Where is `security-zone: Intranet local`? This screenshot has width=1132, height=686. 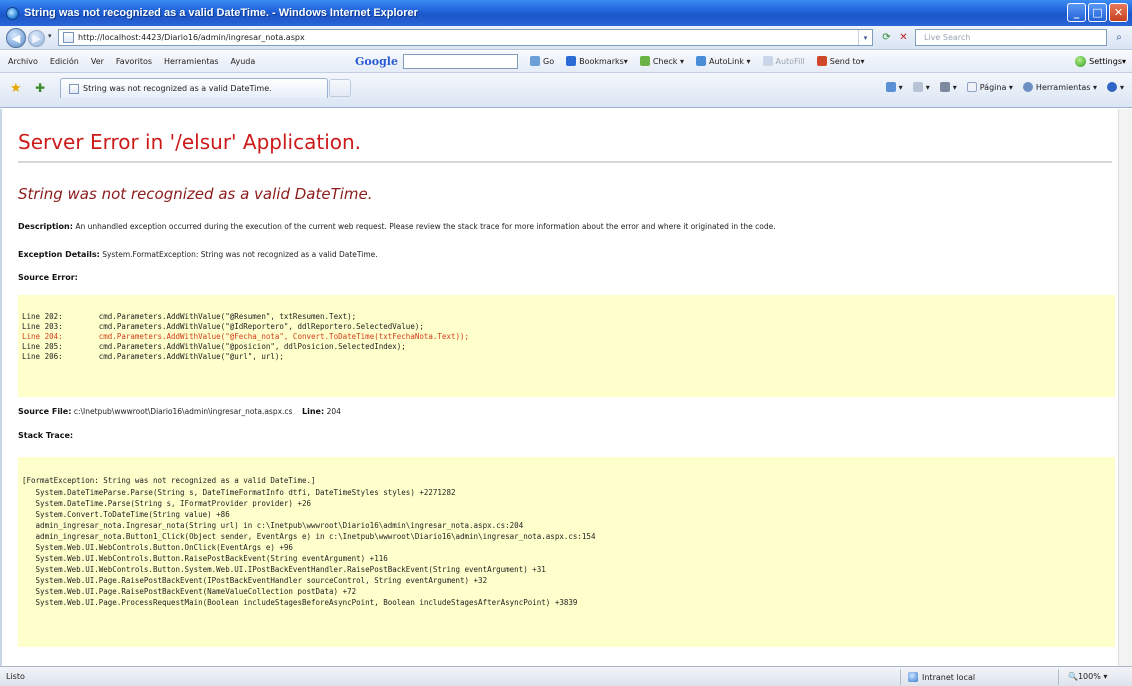
security-zone: Intranet local is located at coordinates (941, 677).